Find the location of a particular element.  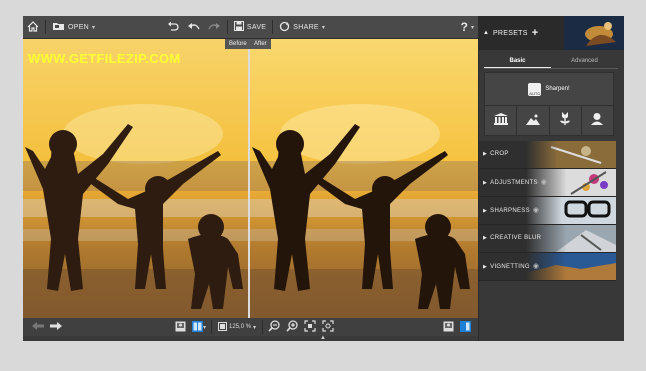

scene-portrait-button is located at coordinates (597, 120).